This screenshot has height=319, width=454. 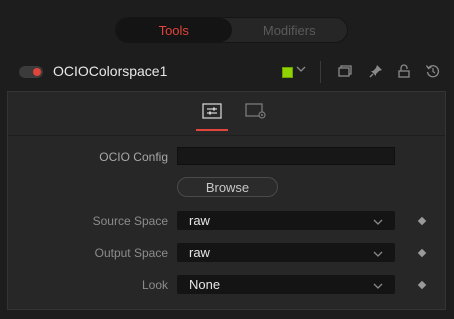 I want to click on tab-modifiers: Modifiers, so click(x=290, y=30).